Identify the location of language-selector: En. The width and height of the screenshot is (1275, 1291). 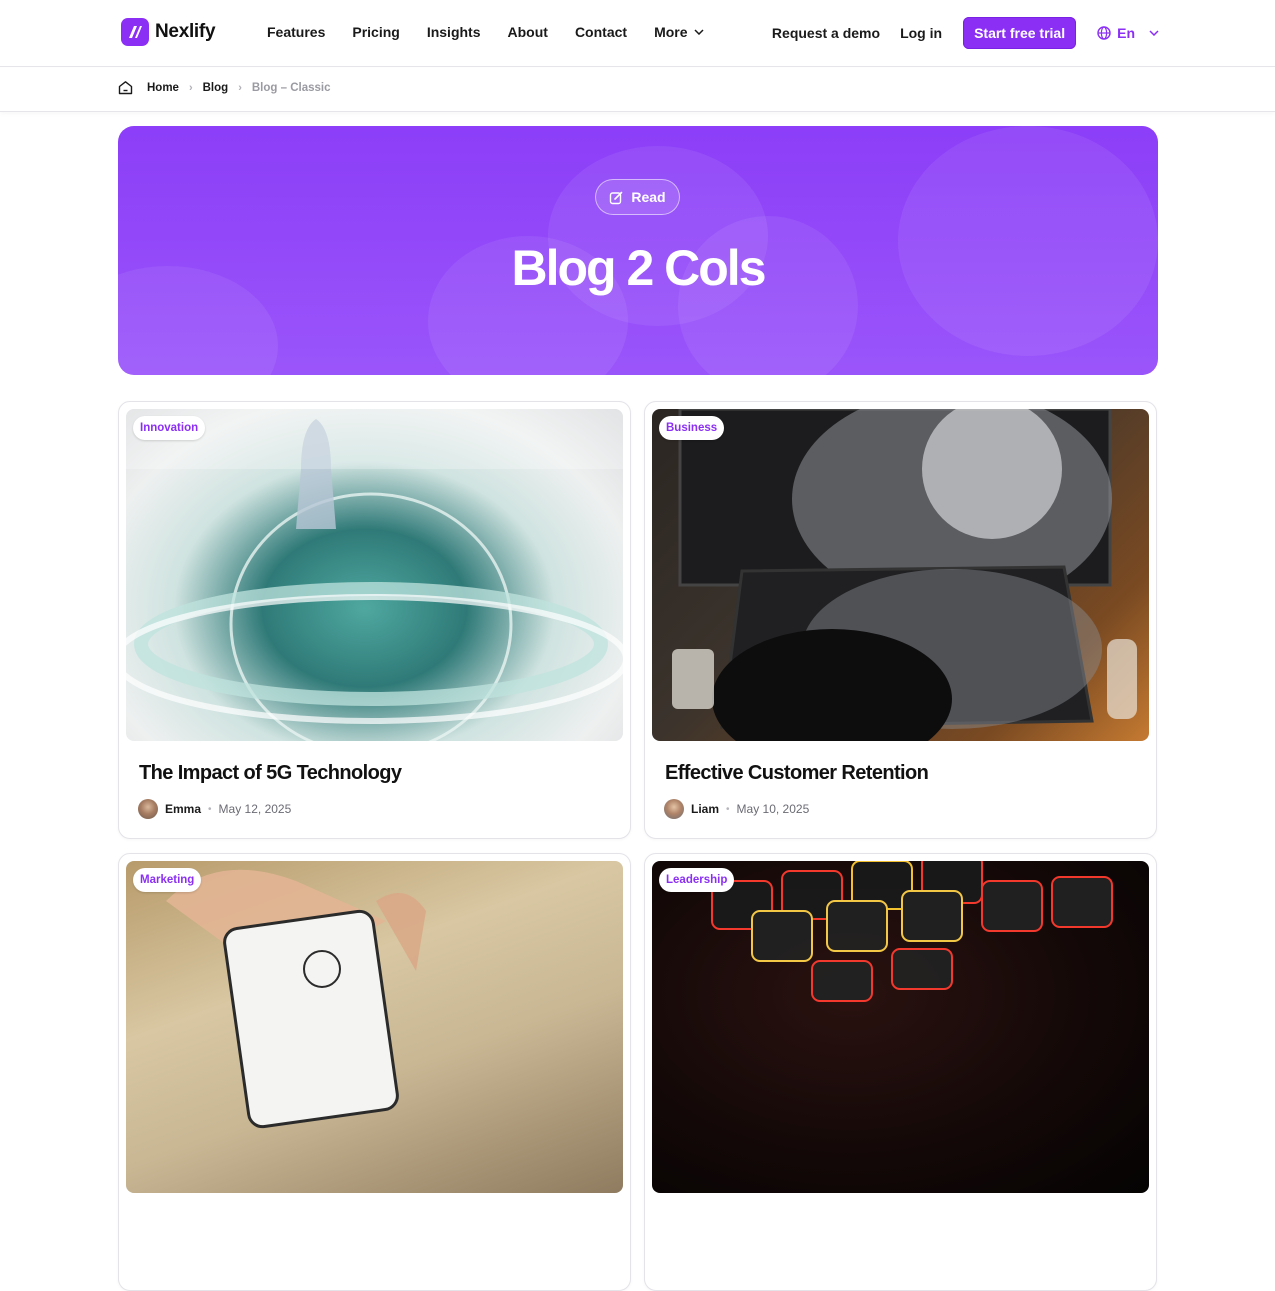
(1128, 33).